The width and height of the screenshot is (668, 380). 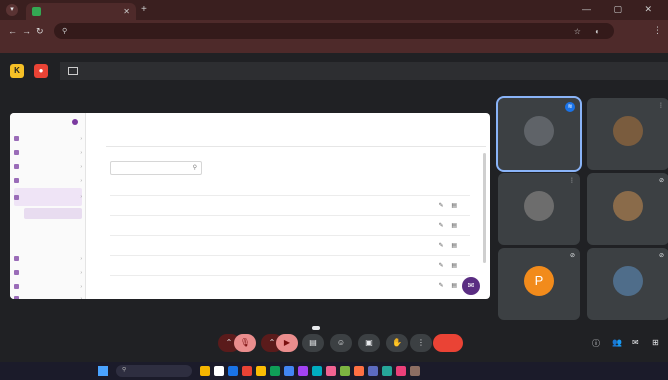 What do you see at coordinates (194, 168) in the screenshot?
I see `search-icon: ⚲` at bounding box center [194, 168].